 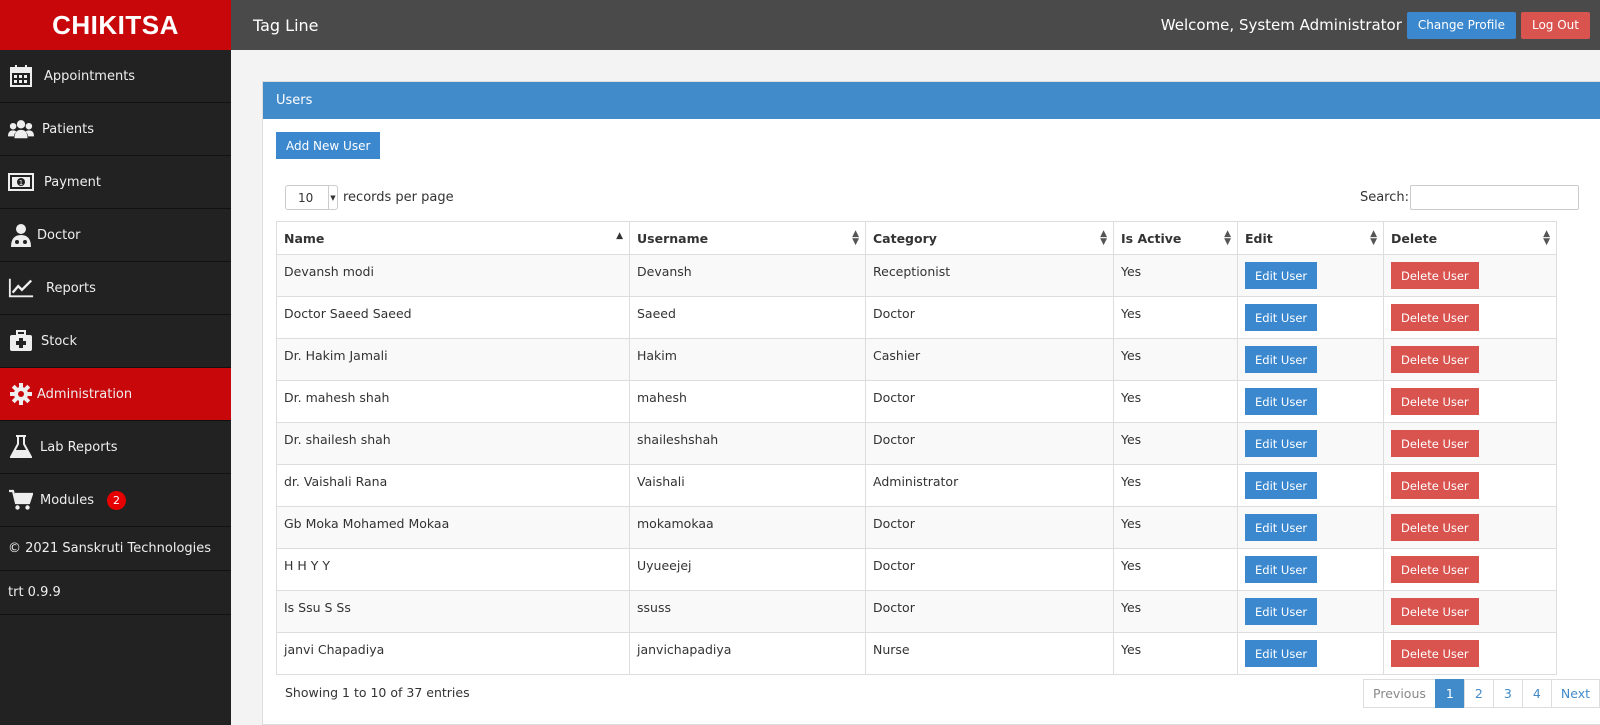 I want to click on search-label: Search:, so click(x=1384, y=197).